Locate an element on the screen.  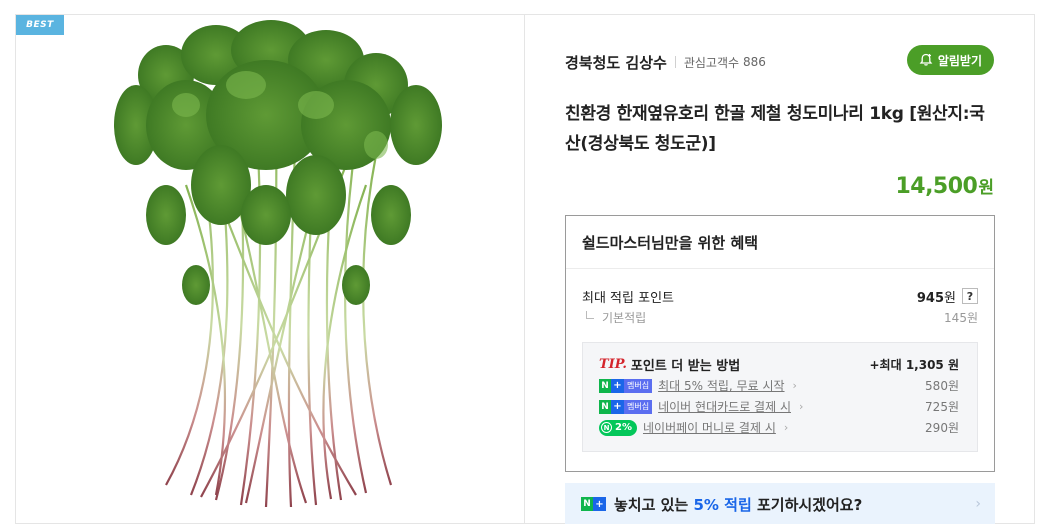
tip-title-wrap: TIP. 포인트 더 받는 방법 is located at coordinates (669, 364).